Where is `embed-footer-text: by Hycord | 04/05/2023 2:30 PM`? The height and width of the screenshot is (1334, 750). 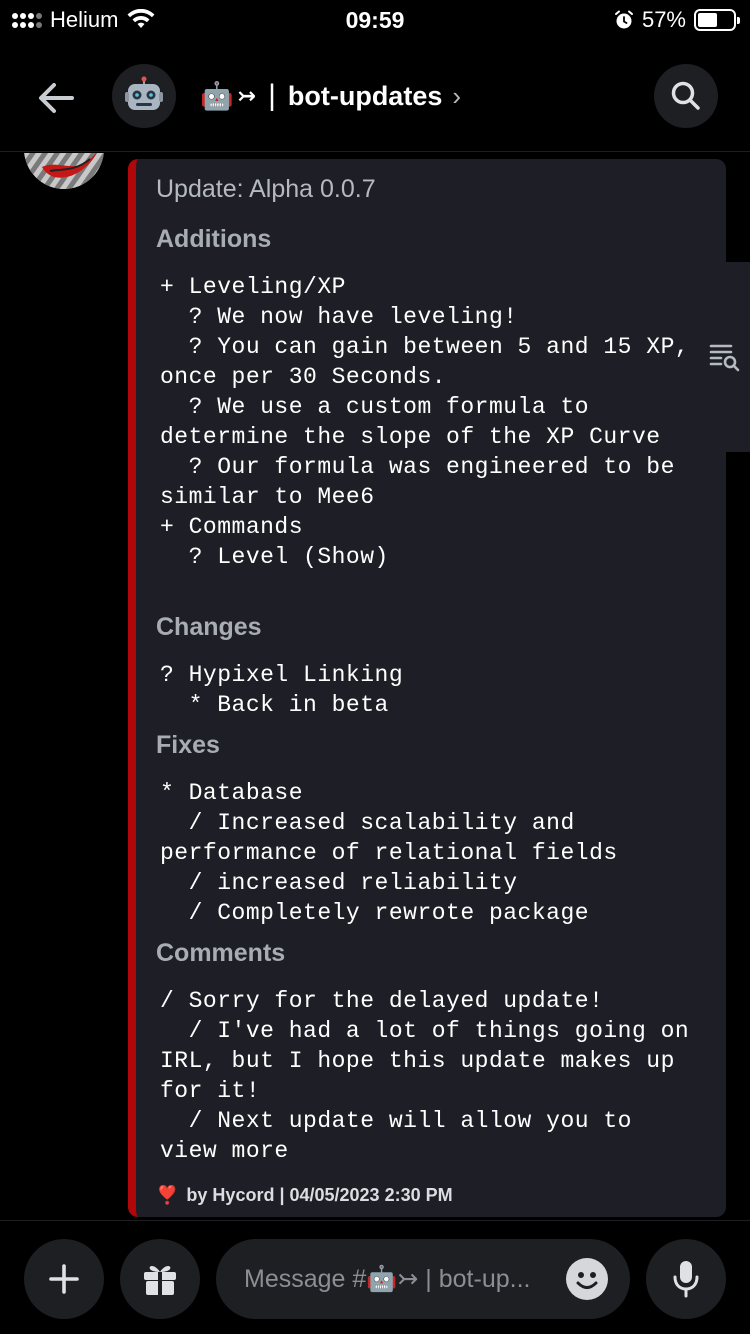 embed-footer-text: by Hycord | 04/05/2023 2:30 PM is located at coordinates (319, 1195).